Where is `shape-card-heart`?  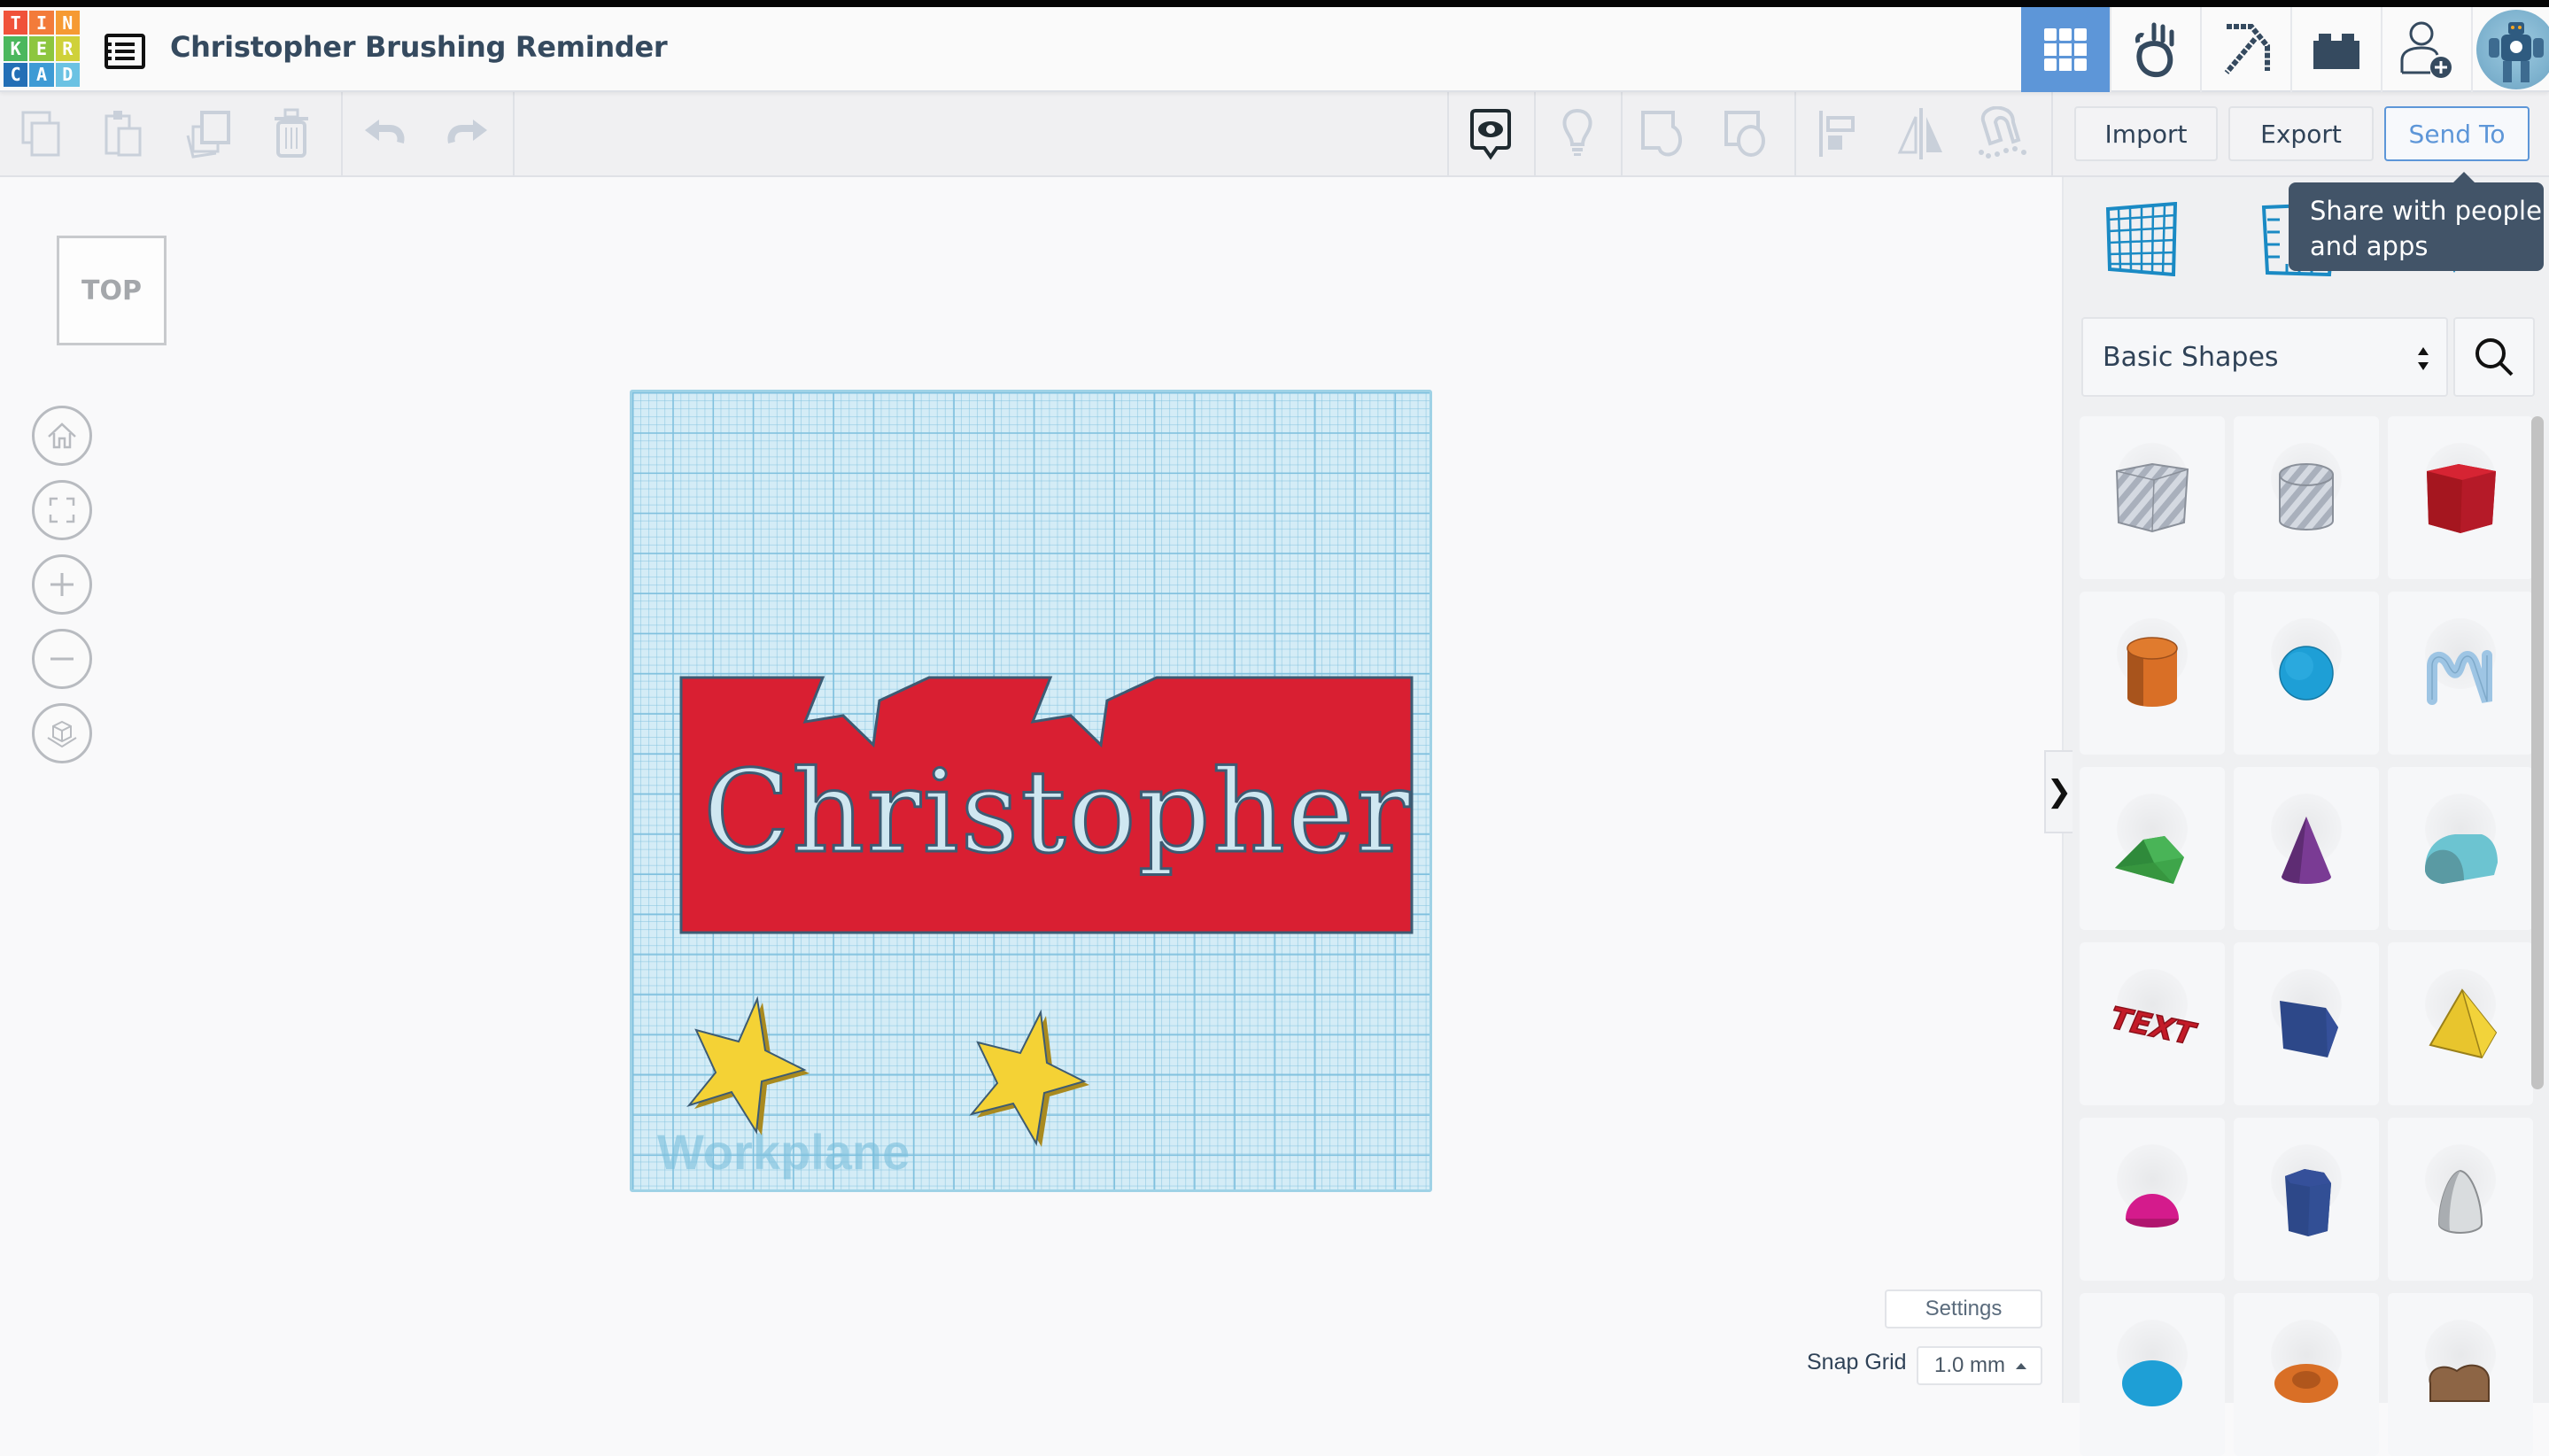
shape-card-heart is located at coordinates (2461, 1374).